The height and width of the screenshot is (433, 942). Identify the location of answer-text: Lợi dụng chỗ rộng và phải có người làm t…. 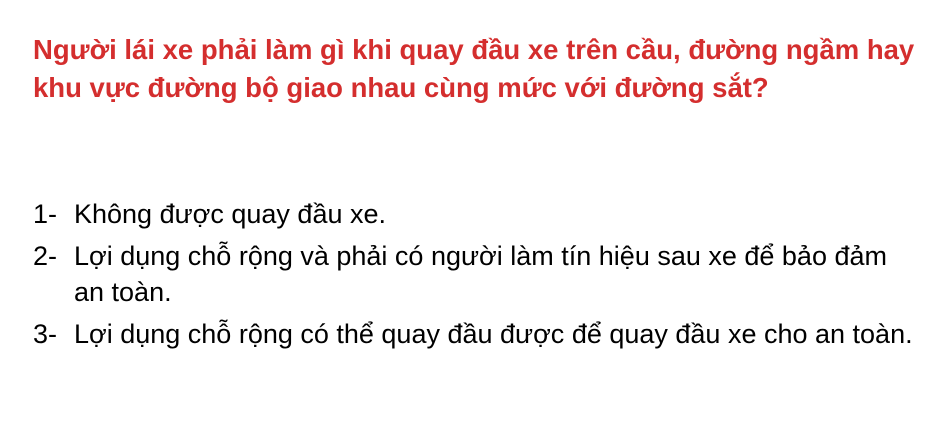
(480, 274).